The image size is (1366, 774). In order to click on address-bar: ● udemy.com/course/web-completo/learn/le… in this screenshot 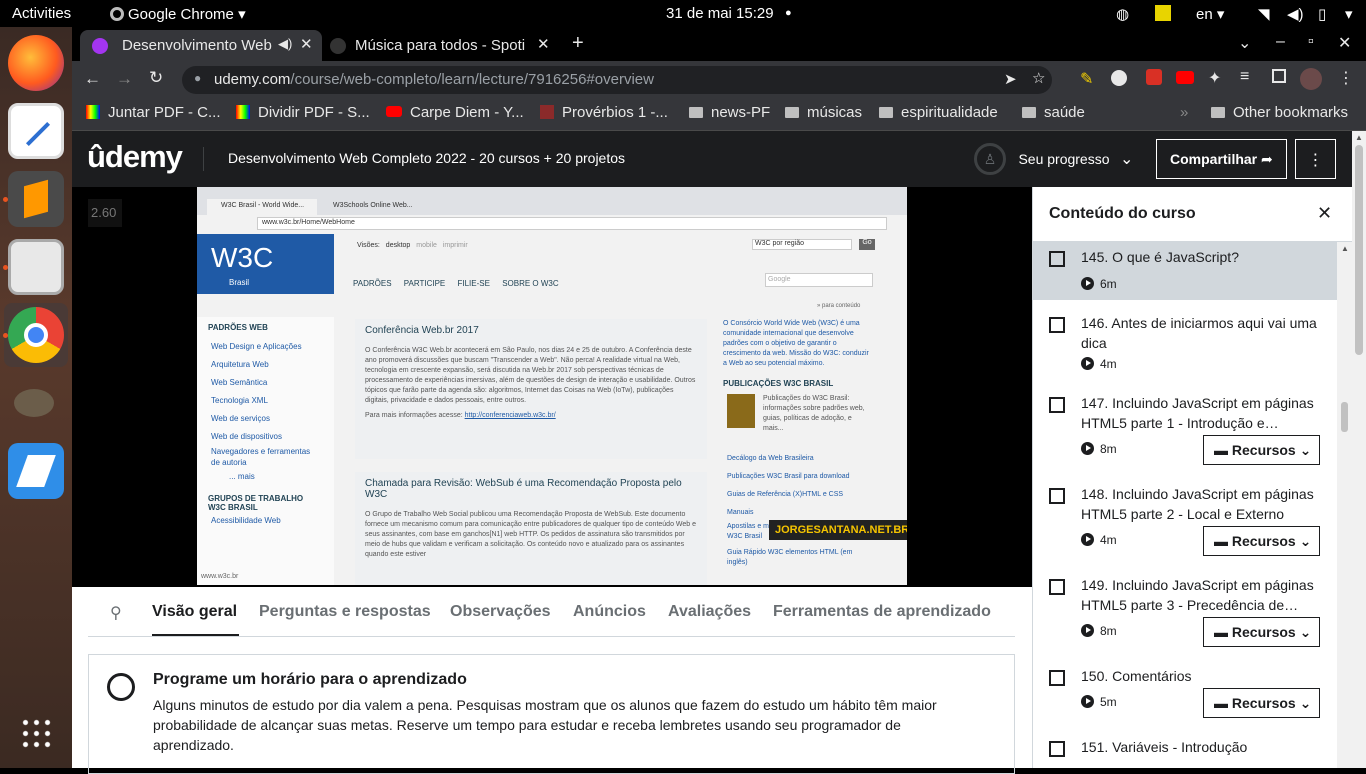, I will do `click(617, 80)`.